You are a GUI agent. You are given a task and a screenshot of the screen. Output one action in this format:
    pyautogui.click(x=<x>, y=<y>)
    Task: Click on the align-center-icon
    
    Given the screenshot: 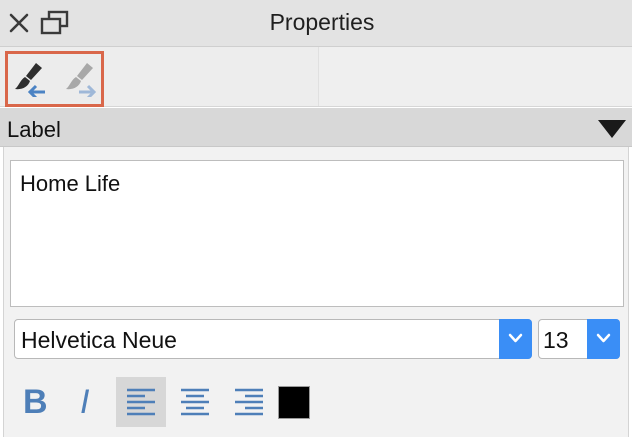 What is the action you would take?
    pyautogui.click(x=195, y=402)
    